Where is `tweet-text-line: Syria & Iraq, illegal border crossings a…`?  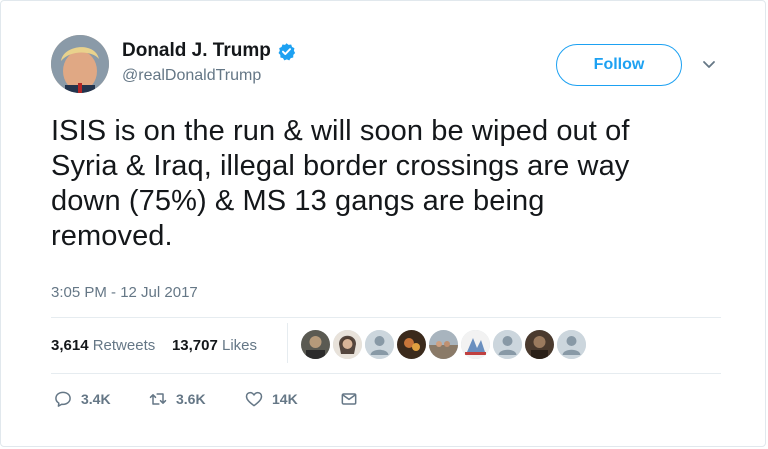 tweet-text-line: Syria & Iraq, illegal border crossings a… is located at coordinates (340, 166).